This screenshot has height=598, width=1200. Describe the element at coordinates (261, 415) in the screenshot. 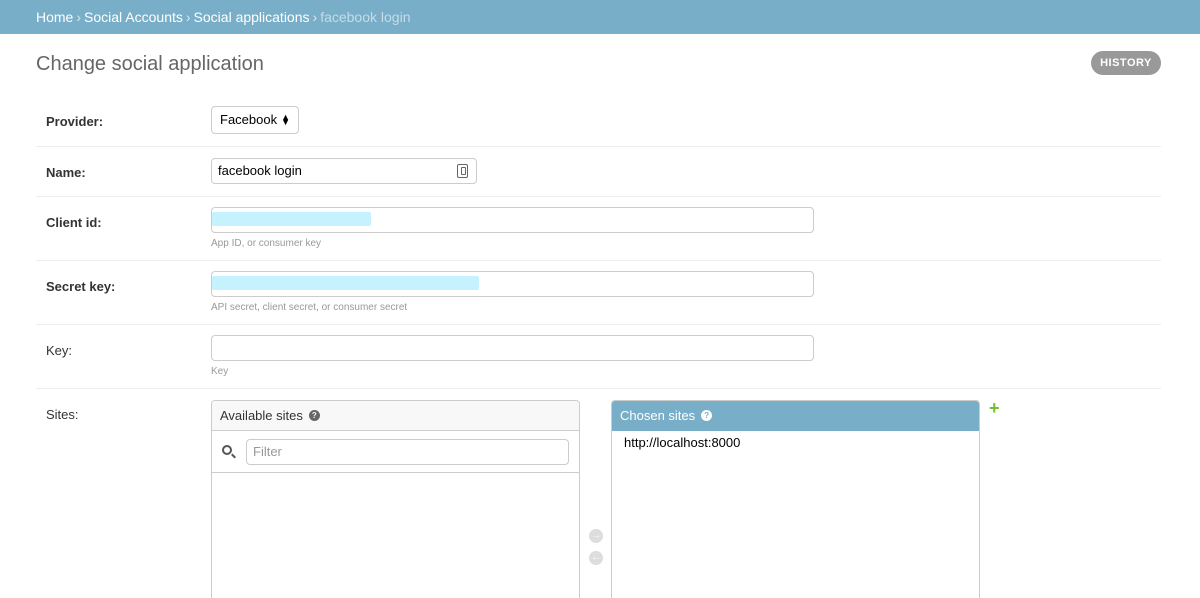

I see `available-sites-title: Available sites` at that location.